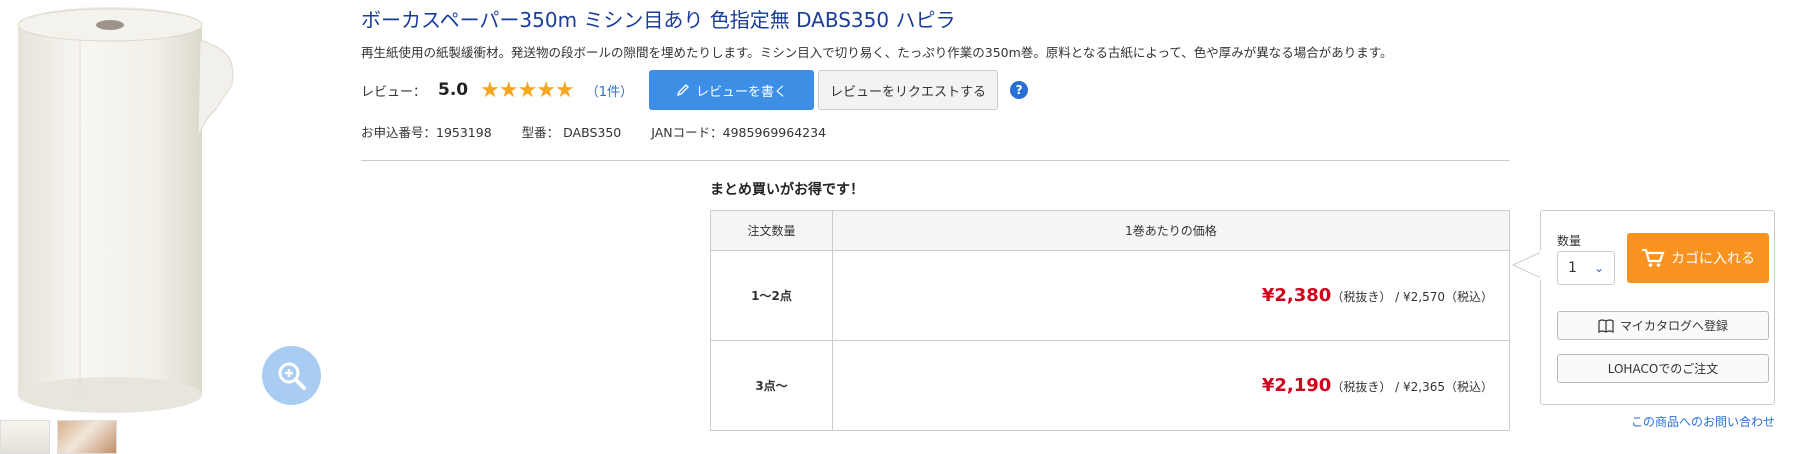 The height and width of the screenshot is (454, 1803). Describe the element at coordinates (658, 20) in the screenshot. I see `product-title: ボーカスペーパー350m ミシン目あり 色指定無 DABS350 ハピラ` at that location.